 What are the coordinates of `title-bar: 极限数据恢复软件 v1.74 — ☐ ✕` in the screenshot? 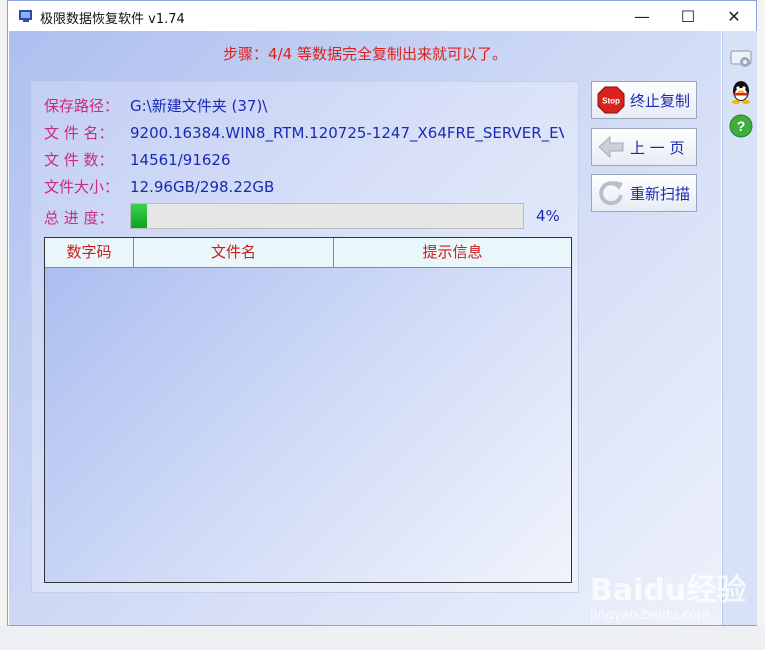 It's located at (382, 16).